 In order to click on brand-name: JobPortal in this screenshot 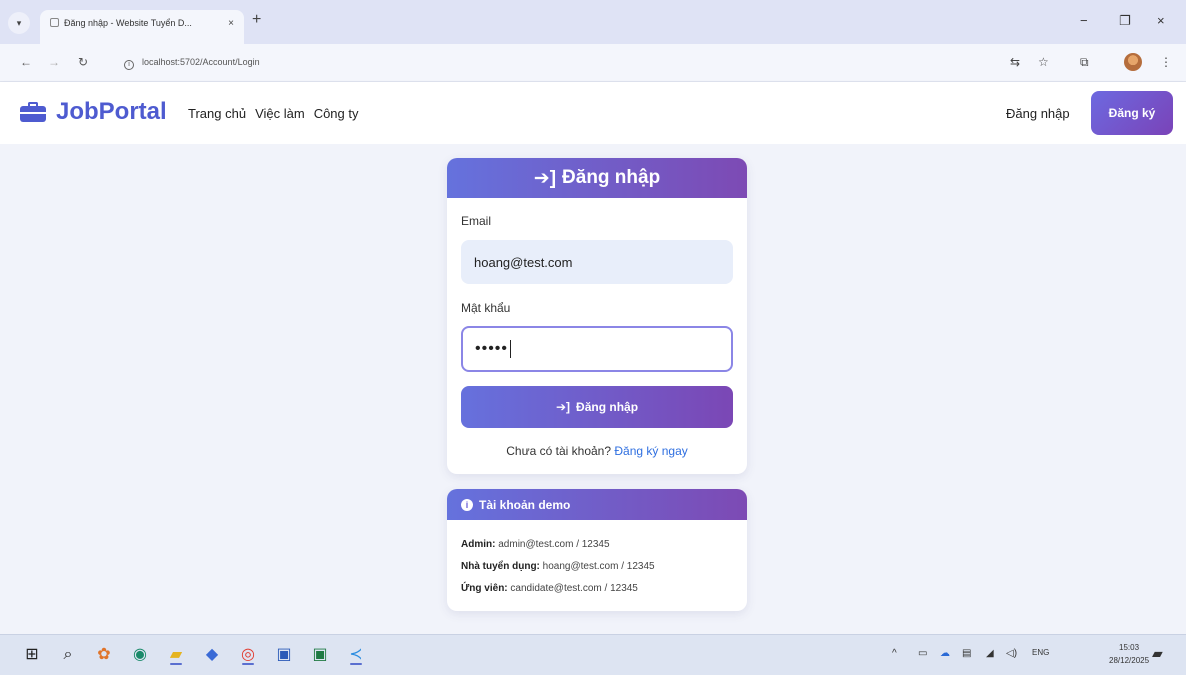, I will do `click(111, 111)`.